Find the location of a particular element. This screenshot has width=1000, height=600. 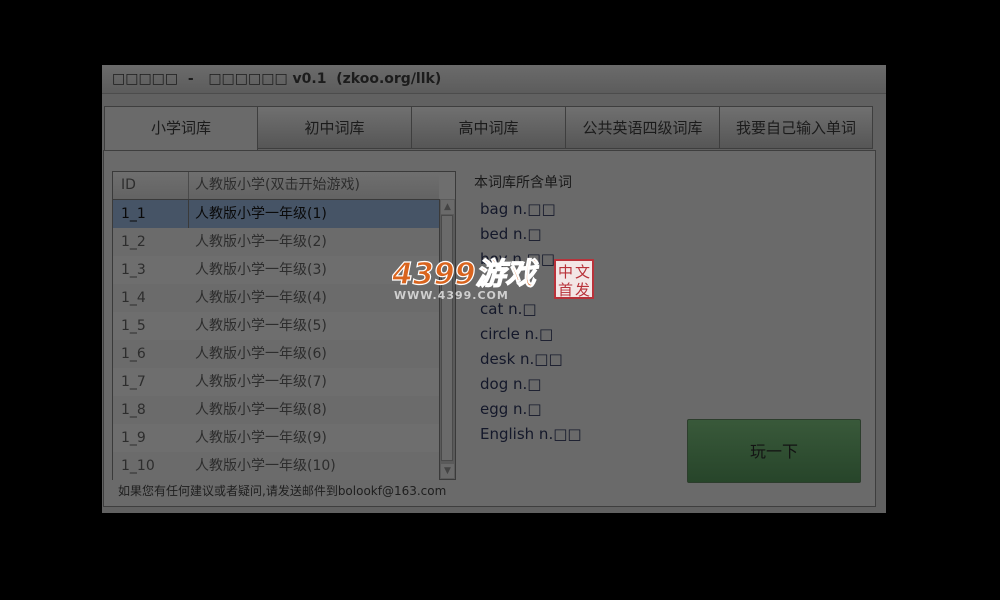

4399-watermark-logo: 4399游戏 WWW.4399.COM 中 文 首 发 is located at coordinates (493, 279).